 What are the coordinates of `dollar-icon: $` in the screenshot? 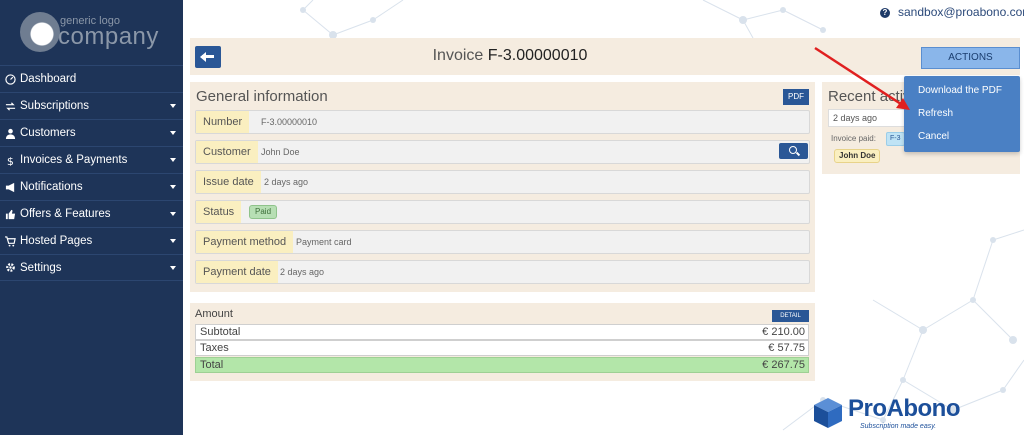 It's located at (10, 160).